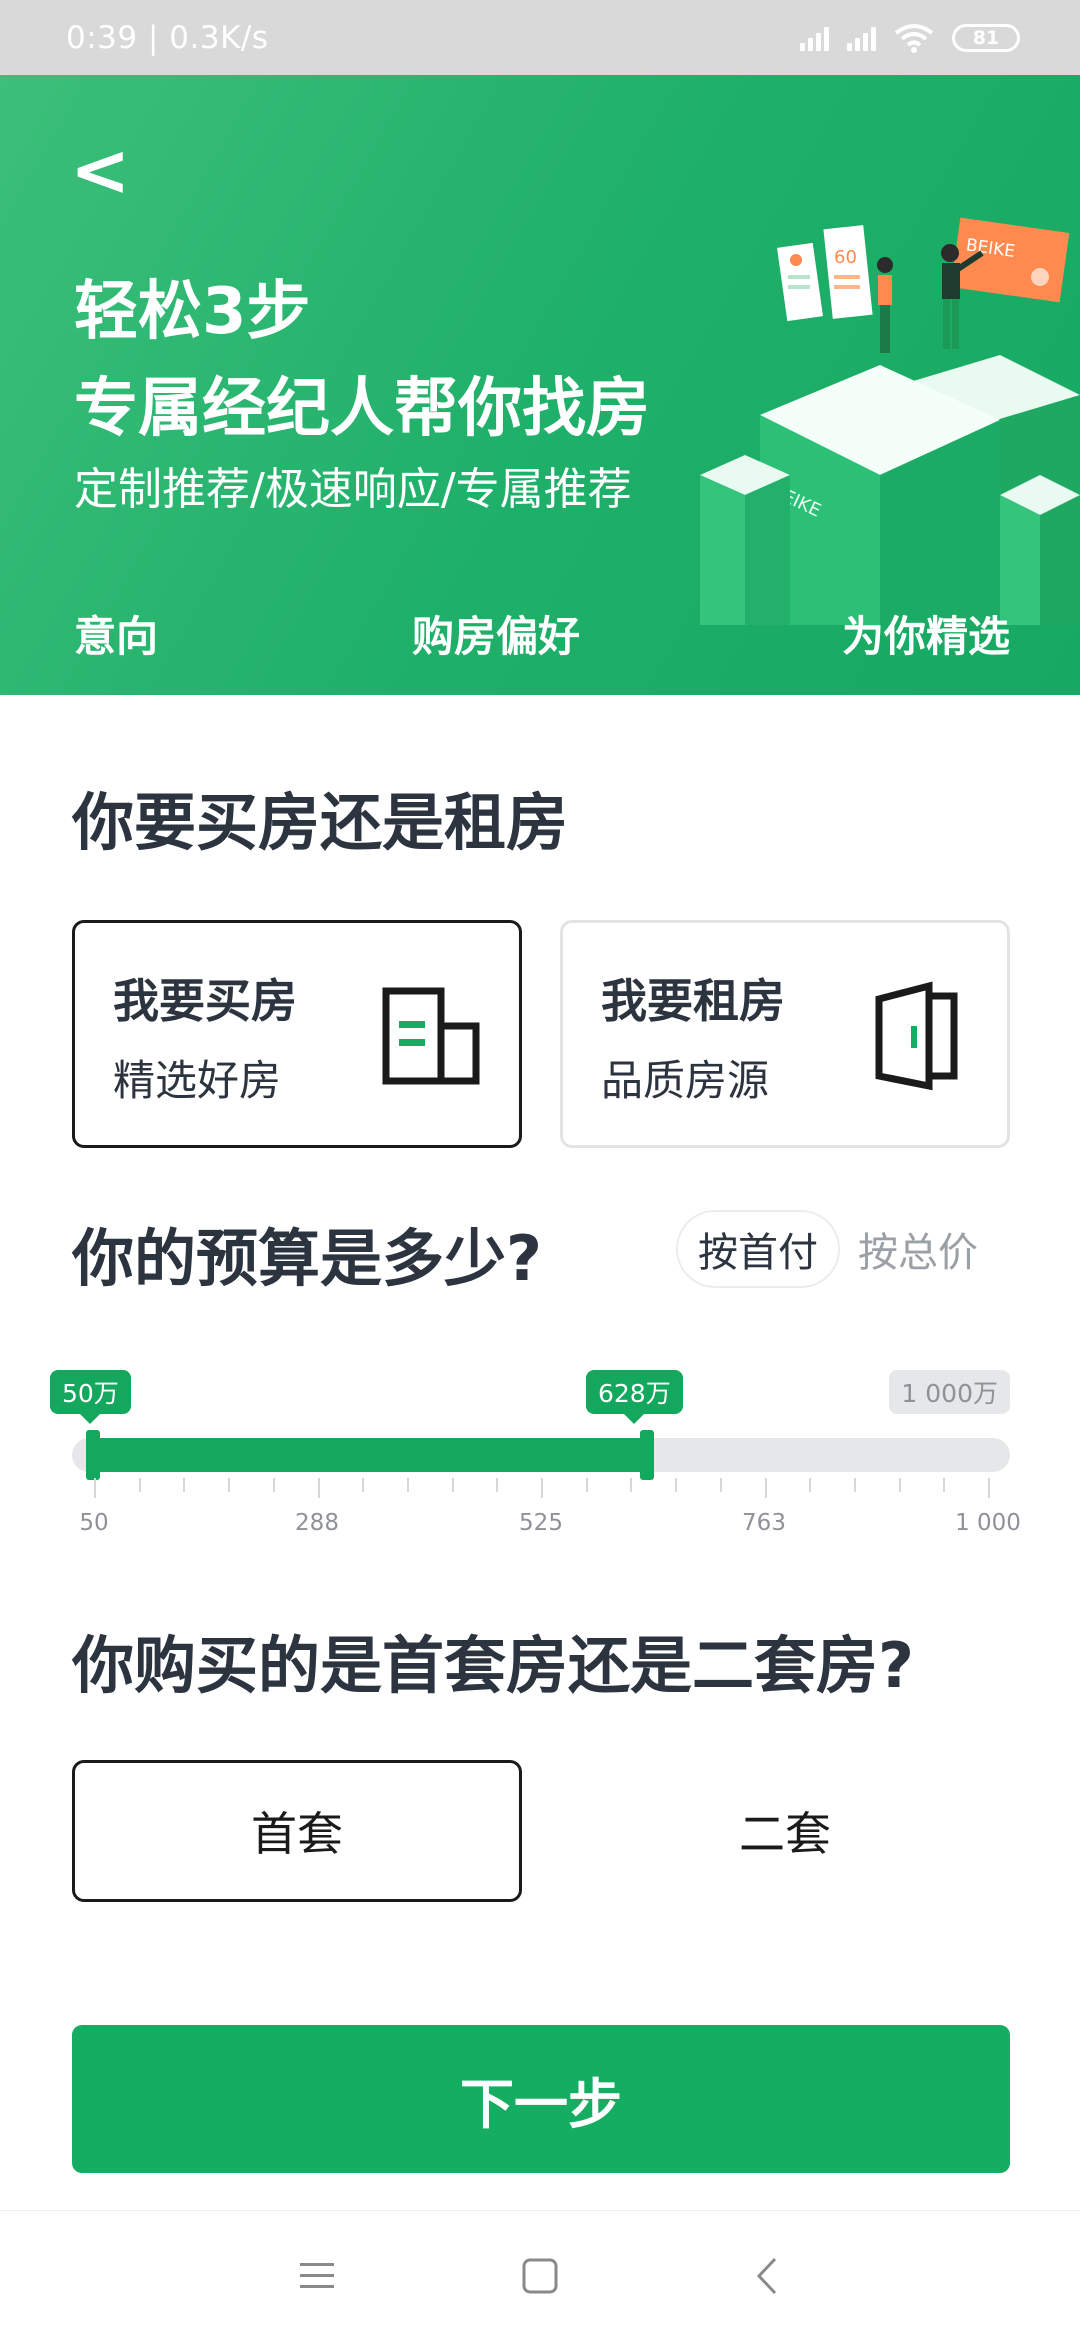  I want to click on battery-icon: 81, so click(986, 37).